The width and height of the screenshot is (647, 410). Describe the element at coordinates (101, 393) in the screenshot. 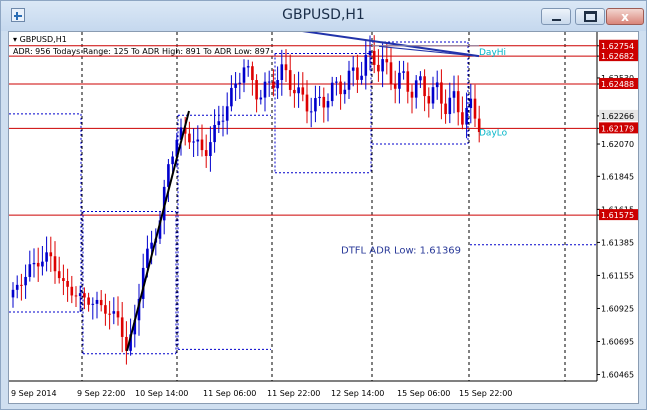

I see `x-tick-label: 9 Sep 22:00` at that location.